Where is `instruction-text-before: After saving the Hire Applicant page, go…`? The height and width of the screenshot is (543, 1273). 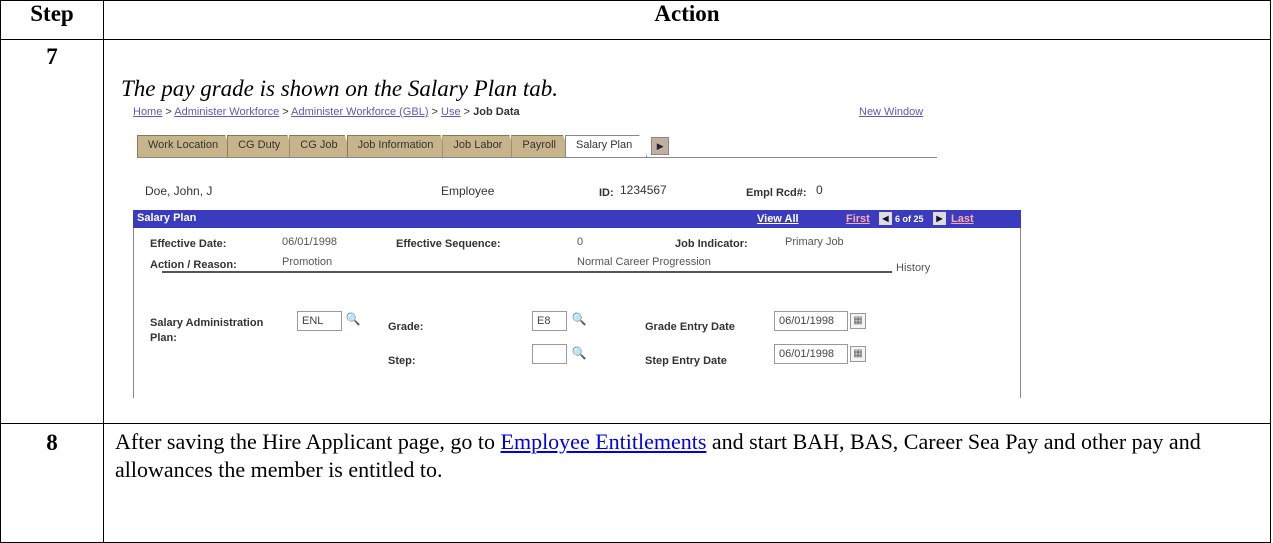
instruction-text-before: After saving the Hire Applicant page, go… is located at coordinates (308, 441).